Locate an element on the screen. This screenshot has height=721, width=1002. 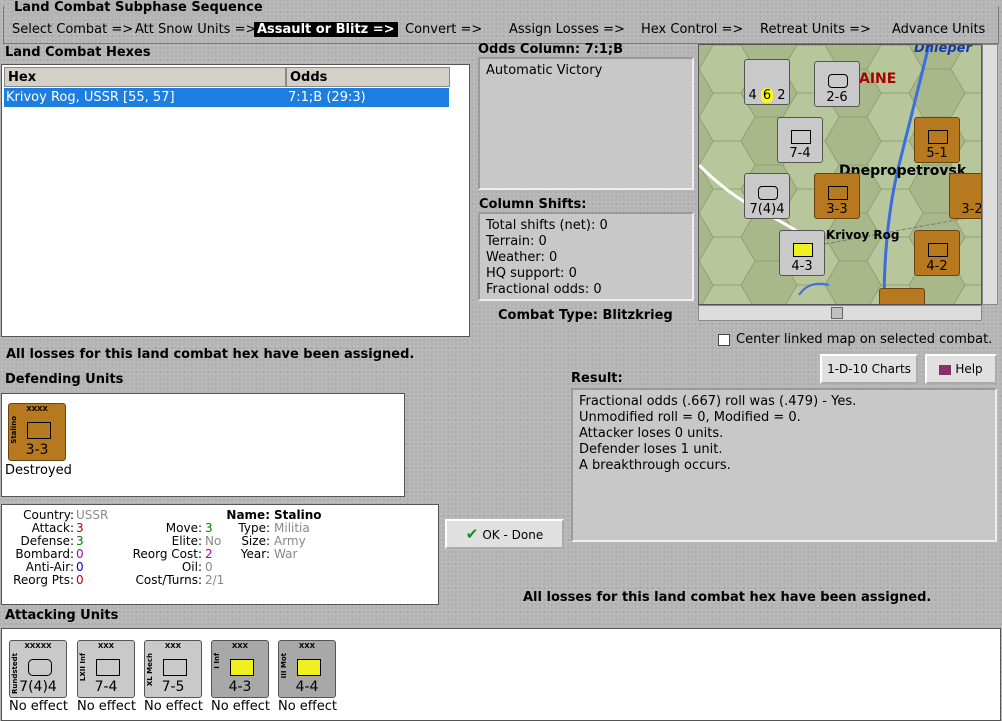
odds-column-title: Odds Column: 7:1;B is located at coordinates (551, 49).